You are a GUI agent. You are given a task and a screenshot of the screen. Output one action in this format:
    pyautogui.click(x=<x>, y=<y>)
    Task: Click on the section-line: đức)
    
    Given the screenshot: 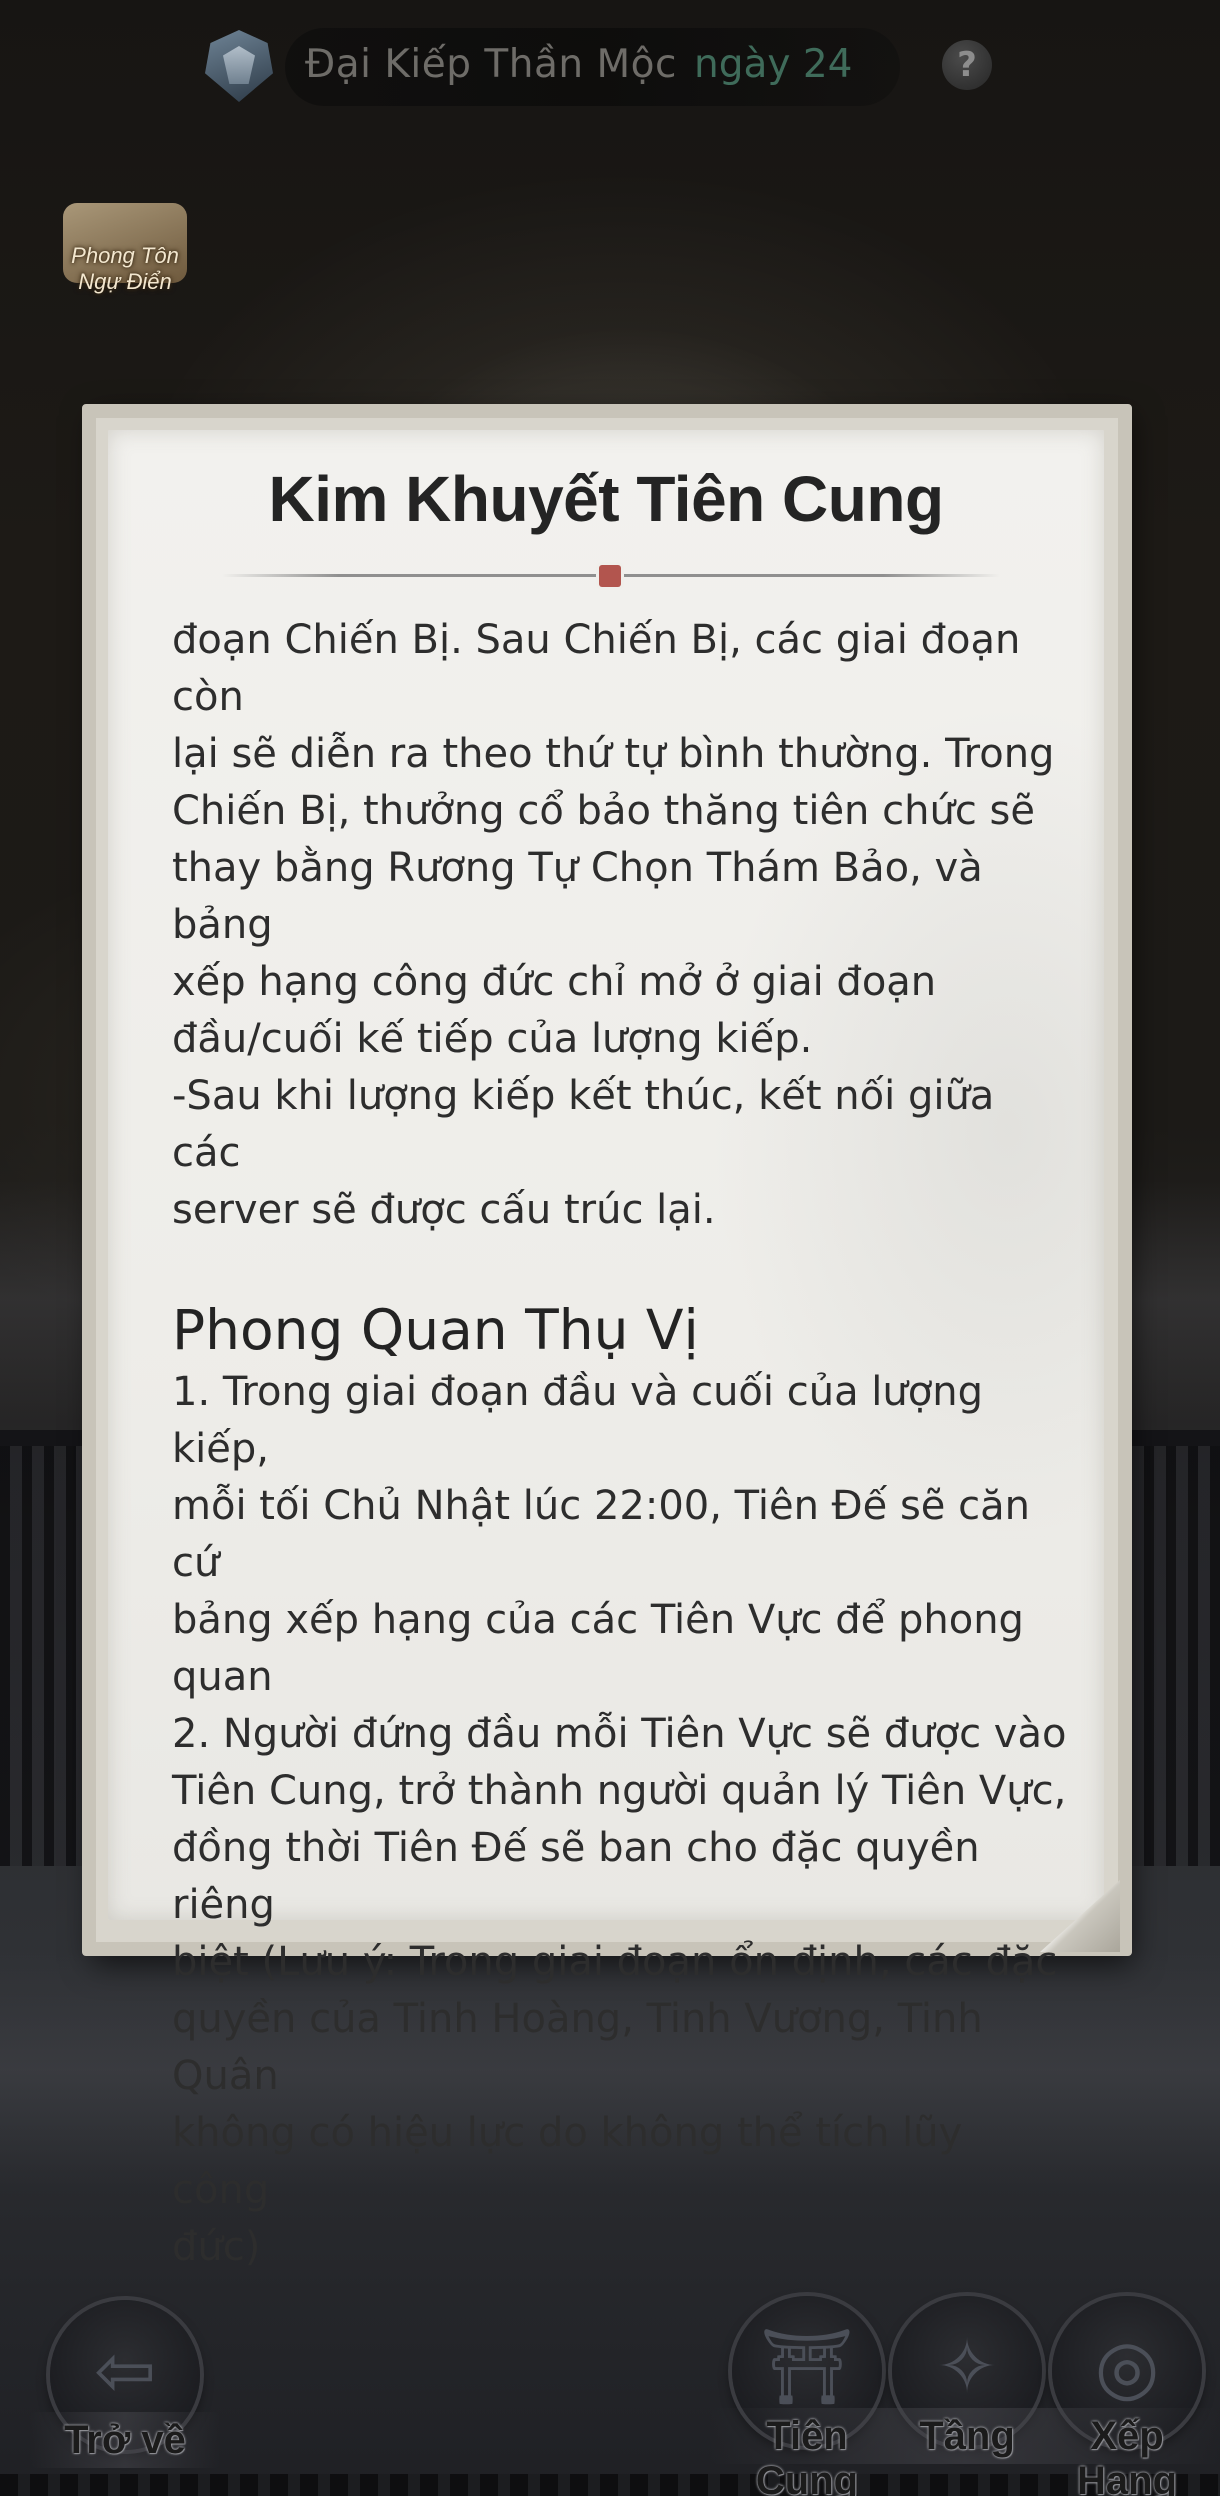 What is the action you would take?
    pyautogui.click(x=216, y=2247)
    